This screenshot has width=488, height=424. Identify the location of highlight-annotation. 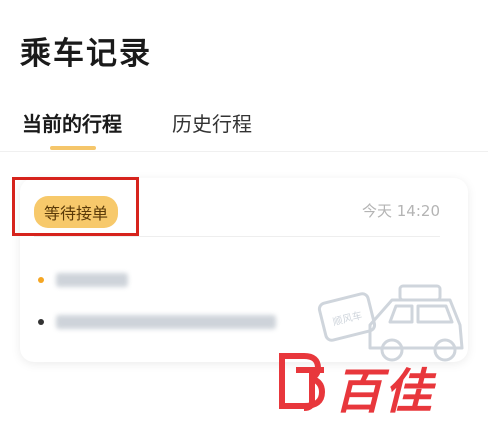
(75, 206).